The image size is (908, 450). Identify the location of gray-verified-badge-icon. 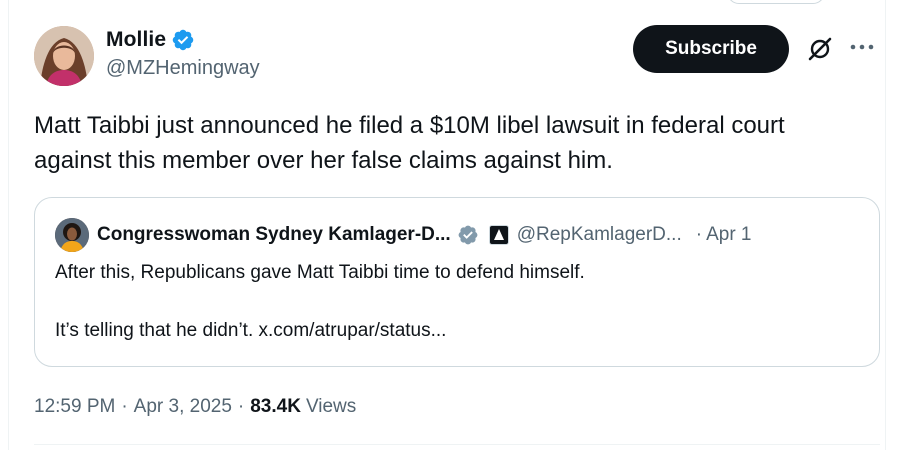
(468, 235).